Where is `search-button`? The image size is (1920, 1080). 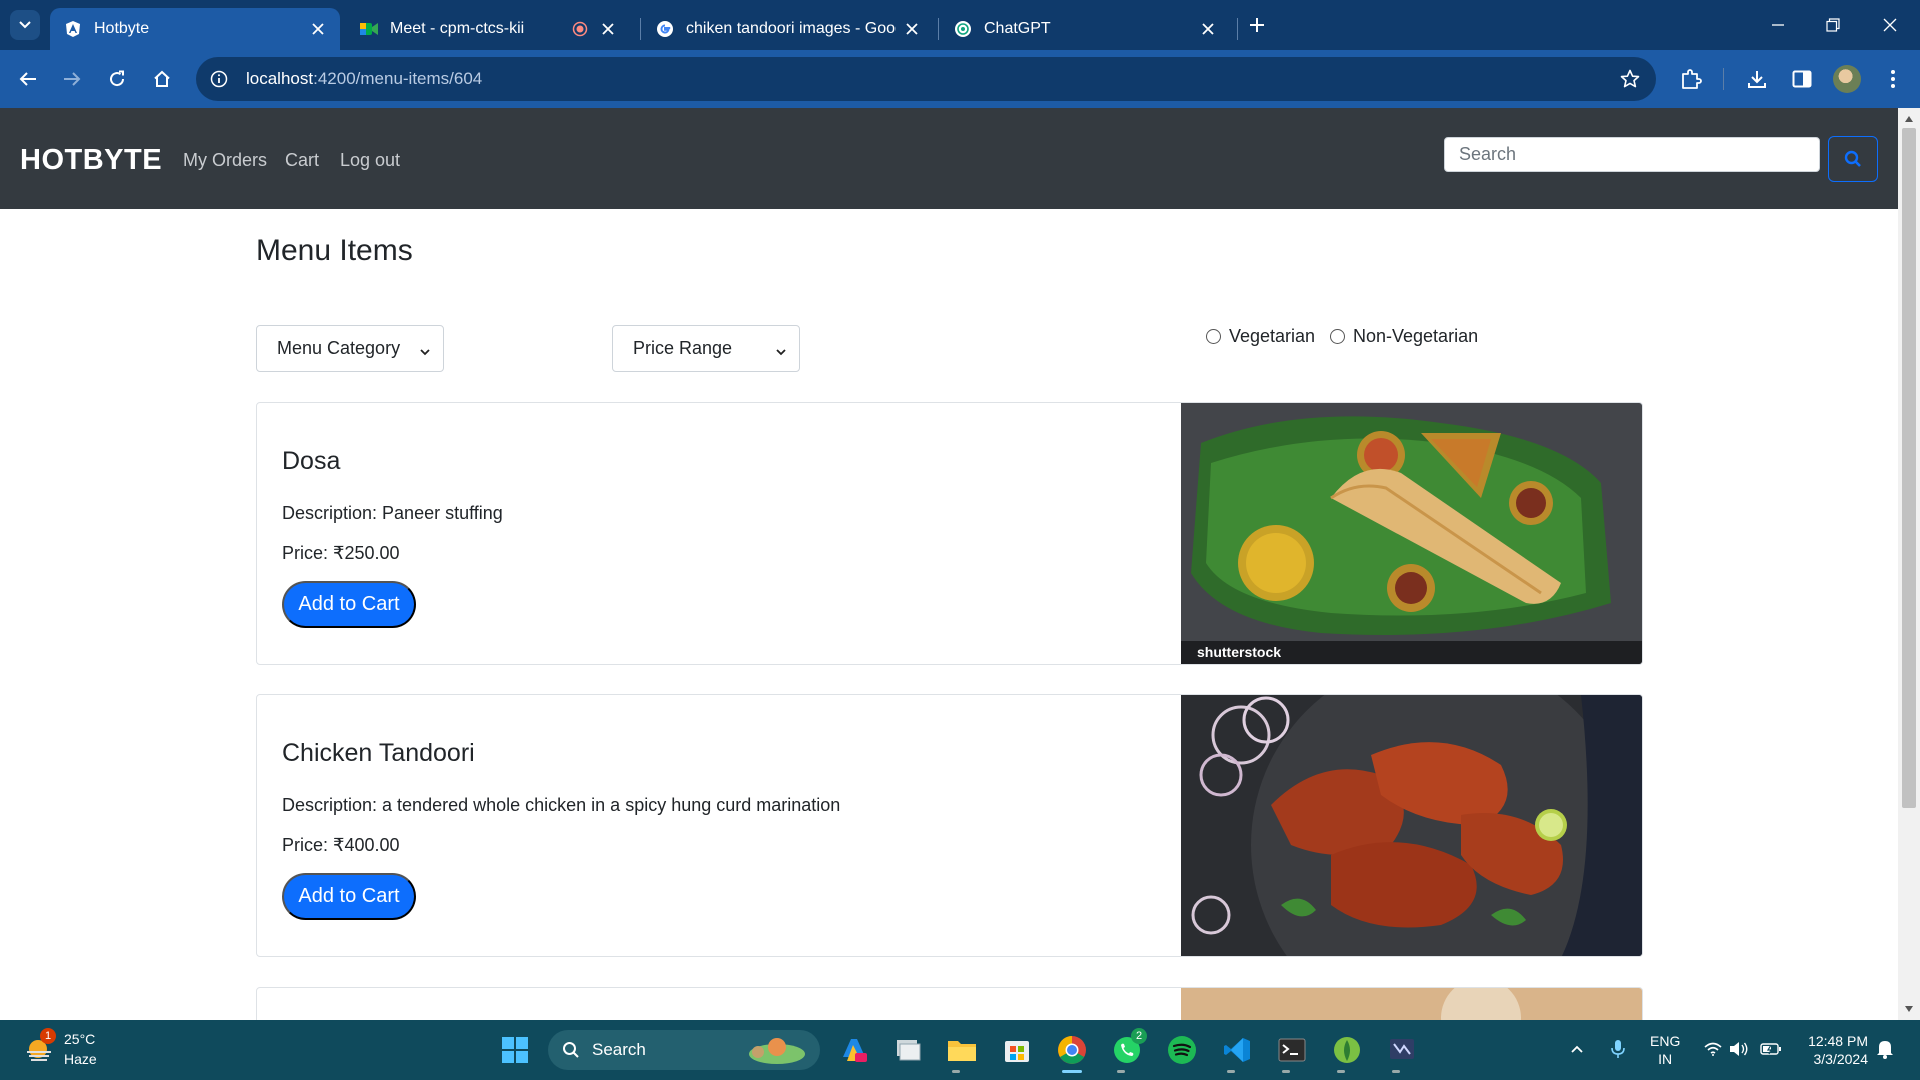 search-button is located at coordinates (1853, 159).